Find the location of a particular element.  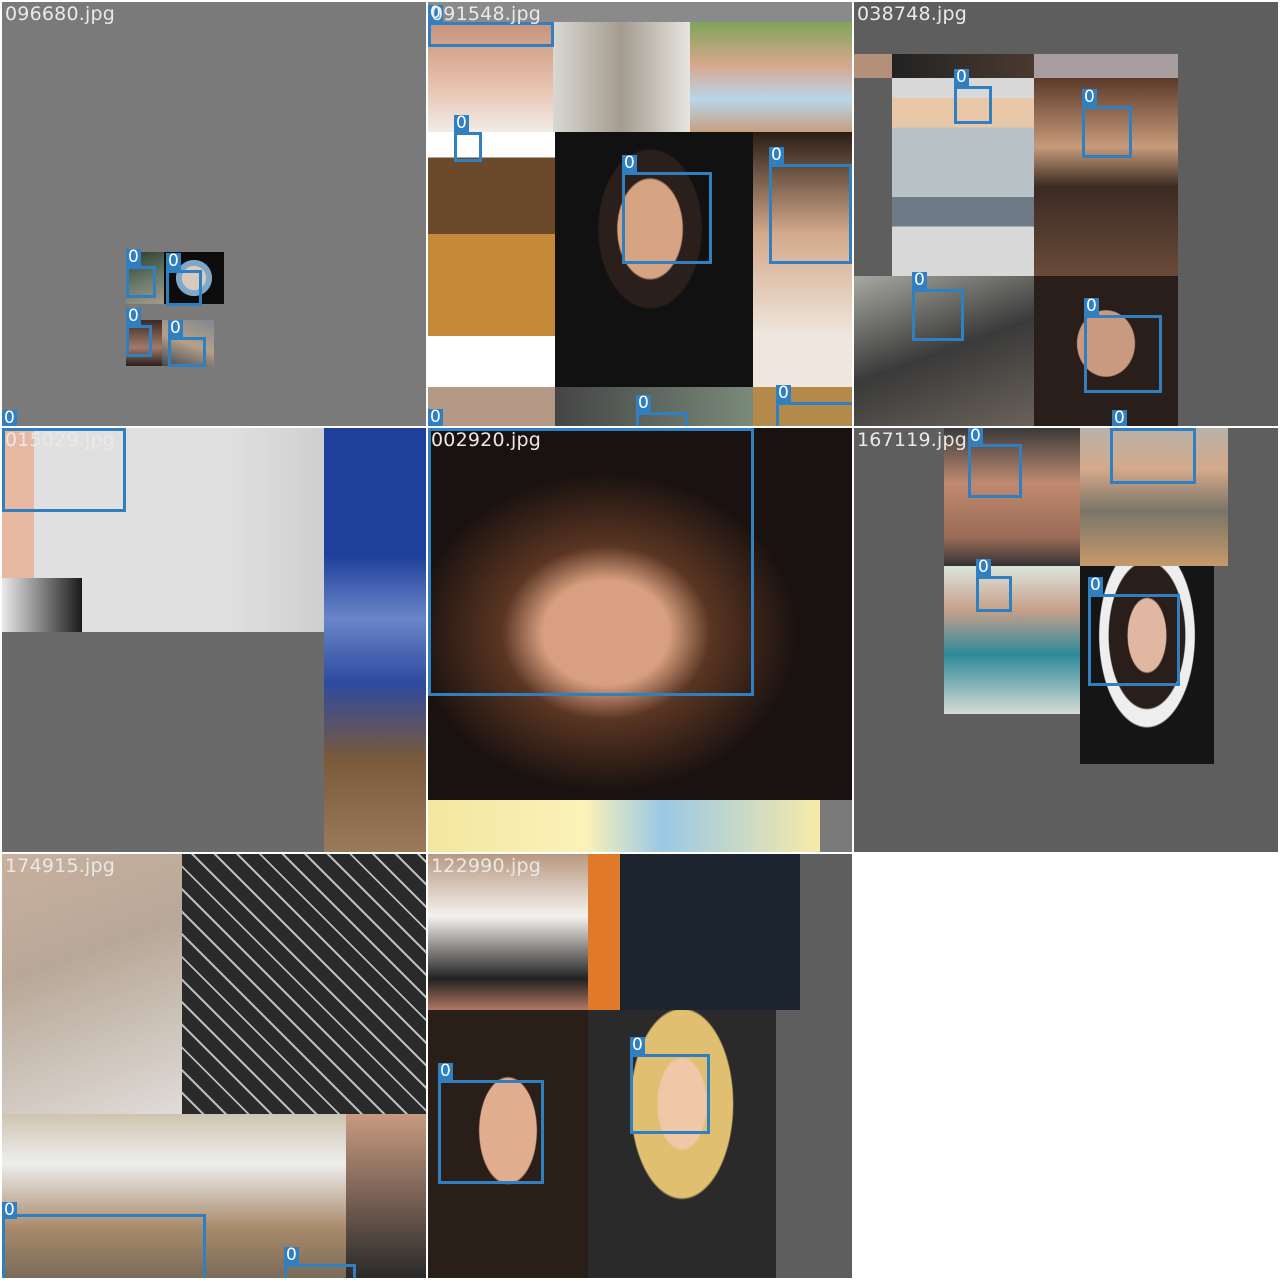

mosaic-tile-4: 015029.jpg is located at coordinates (214, 640).